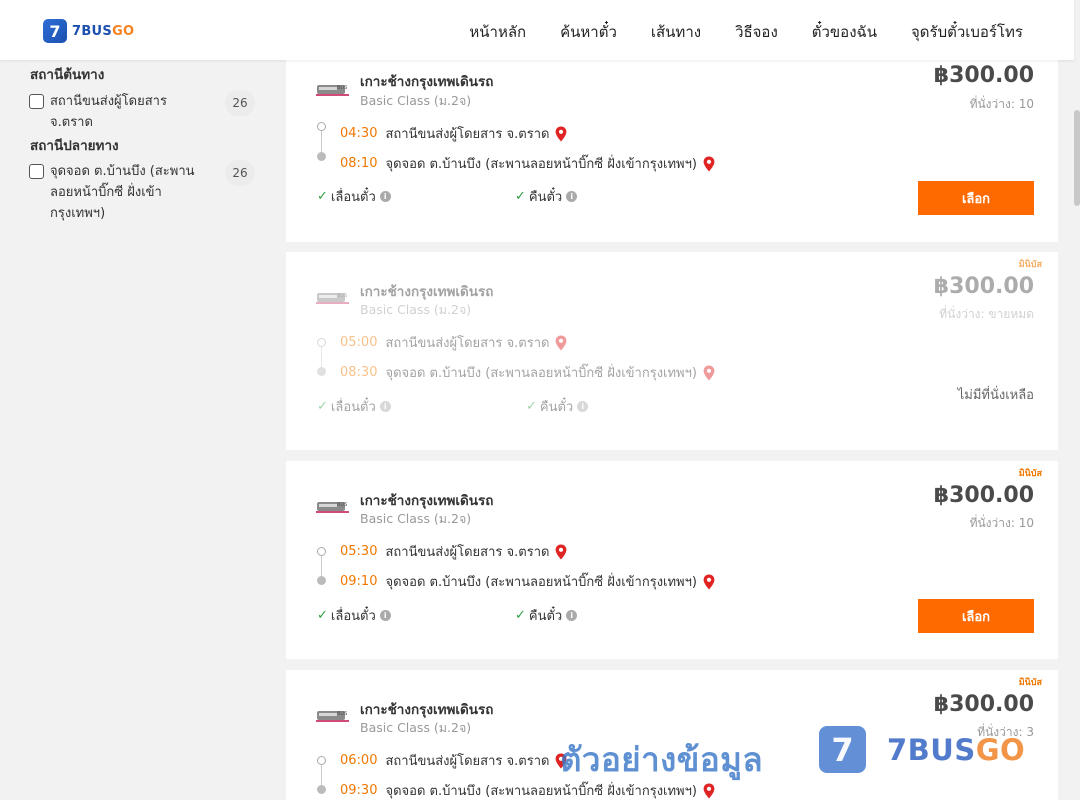  What do you see at coordinates (986, 314) in the screenshot?
I see `seats-available: ที่นั่งว่าง: ขายหมด` at bounding box center [986, 314].